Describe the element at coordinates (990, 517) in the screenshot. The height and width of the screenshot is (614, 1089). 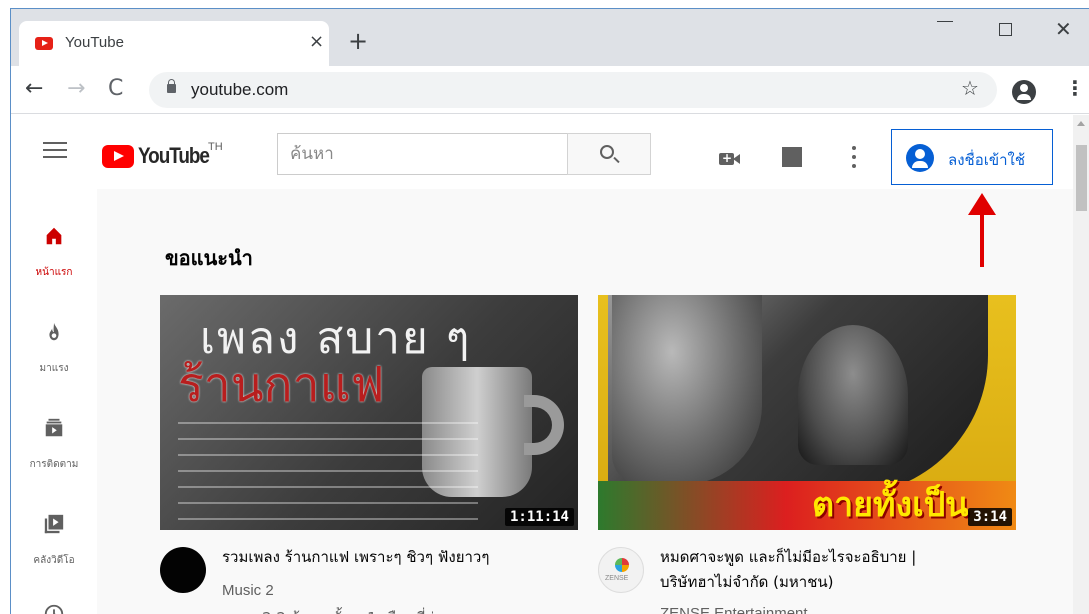
I see `video-duration-badge: 3:14` at that location.